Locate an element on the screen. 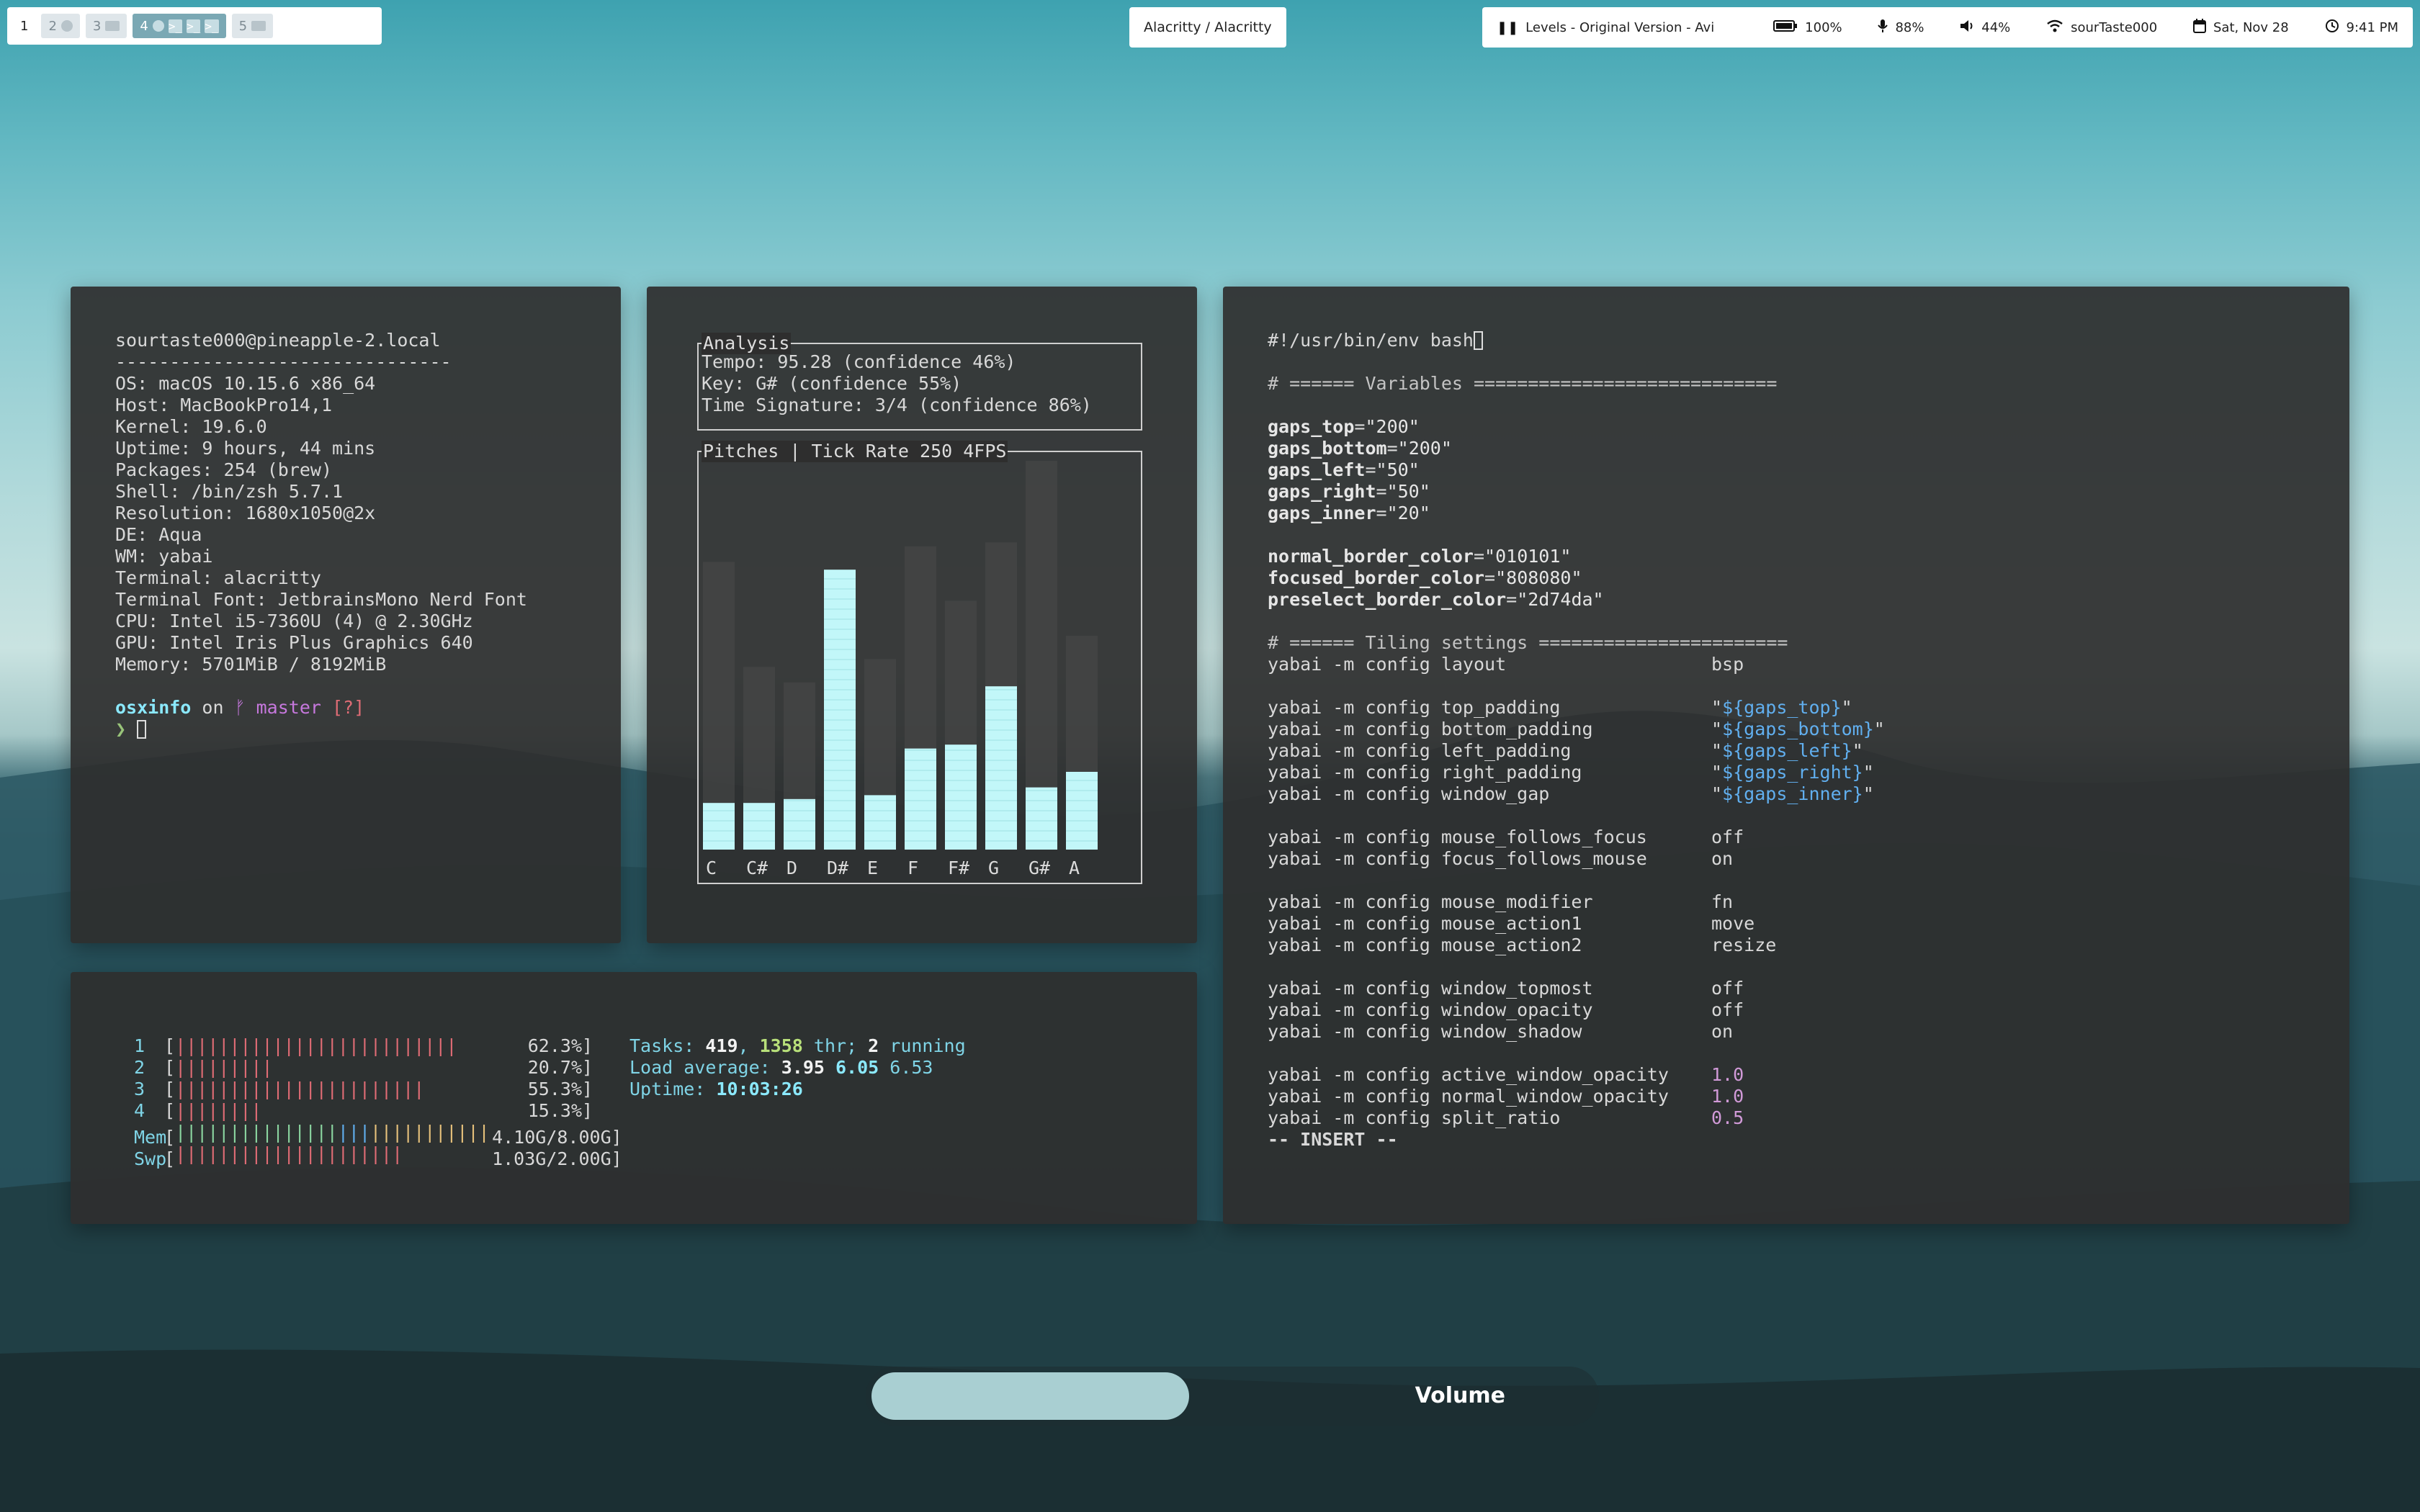 The image size is (2420, 1512). neofetch-line: OS: macOS 10.15.6 x86_64 is located at coordinates (245, 383).